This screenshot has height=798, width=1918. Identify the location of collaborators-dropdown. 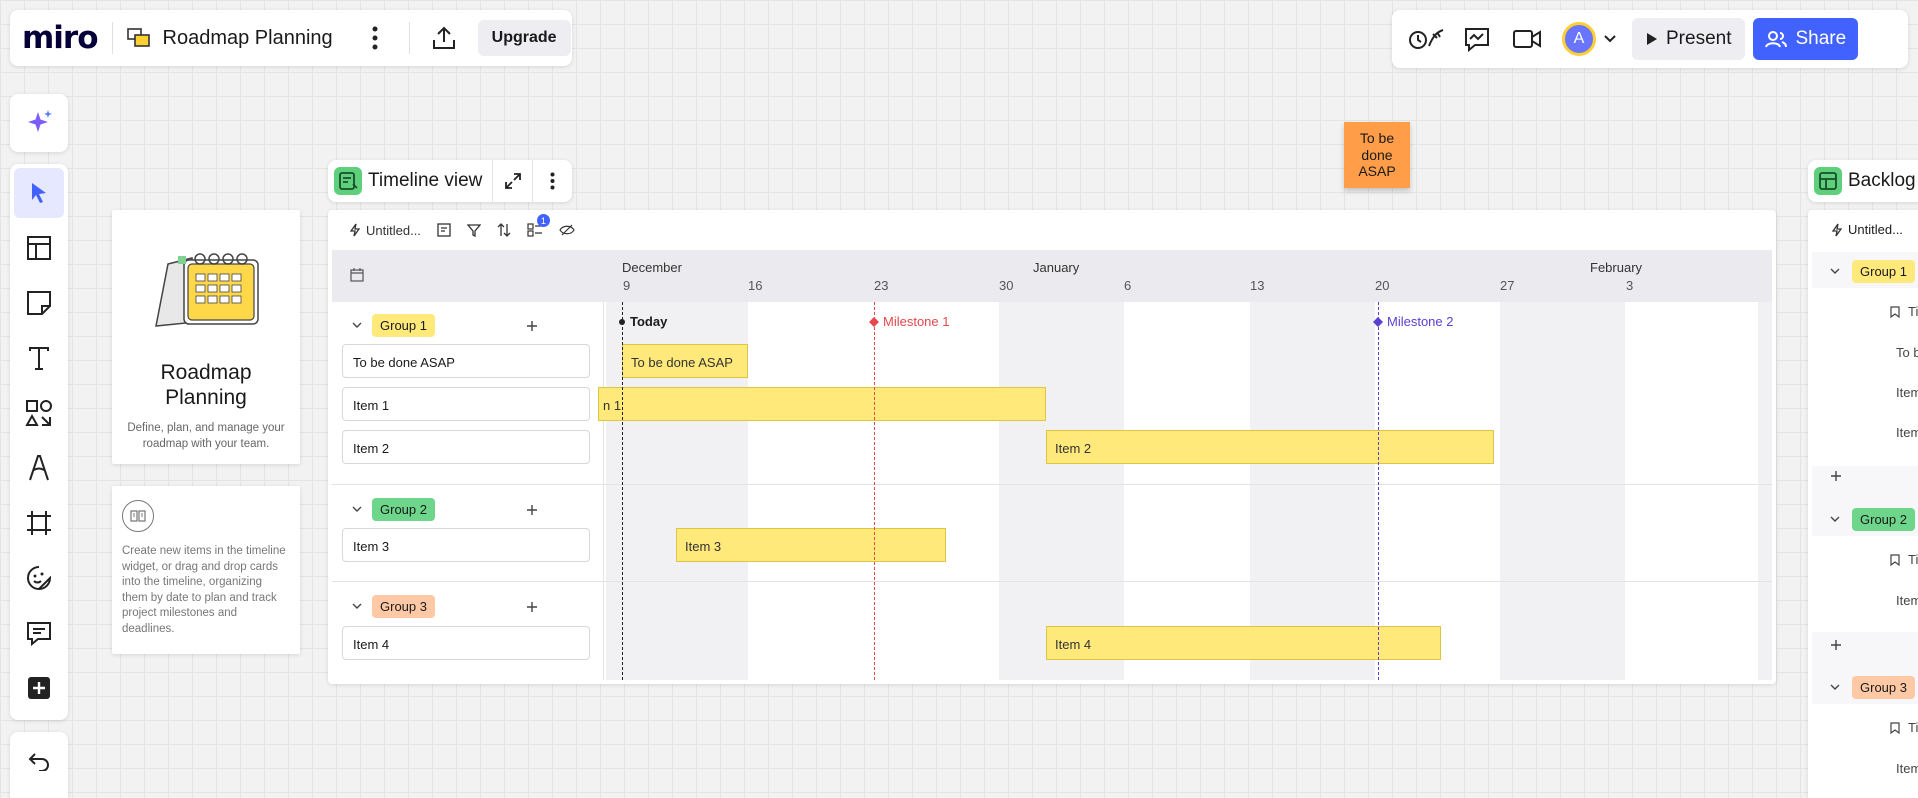
(1610, 39).